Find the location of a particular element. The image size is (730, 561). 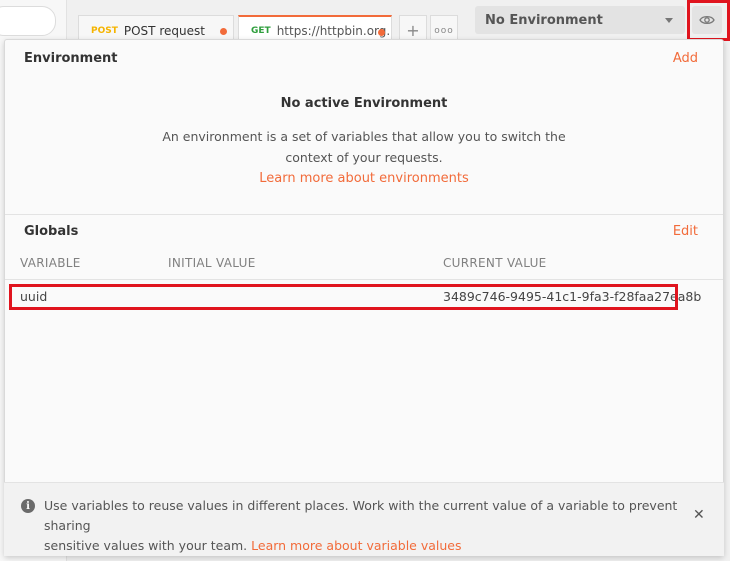

sidebar-search-input is located at coordinates (28, 21).